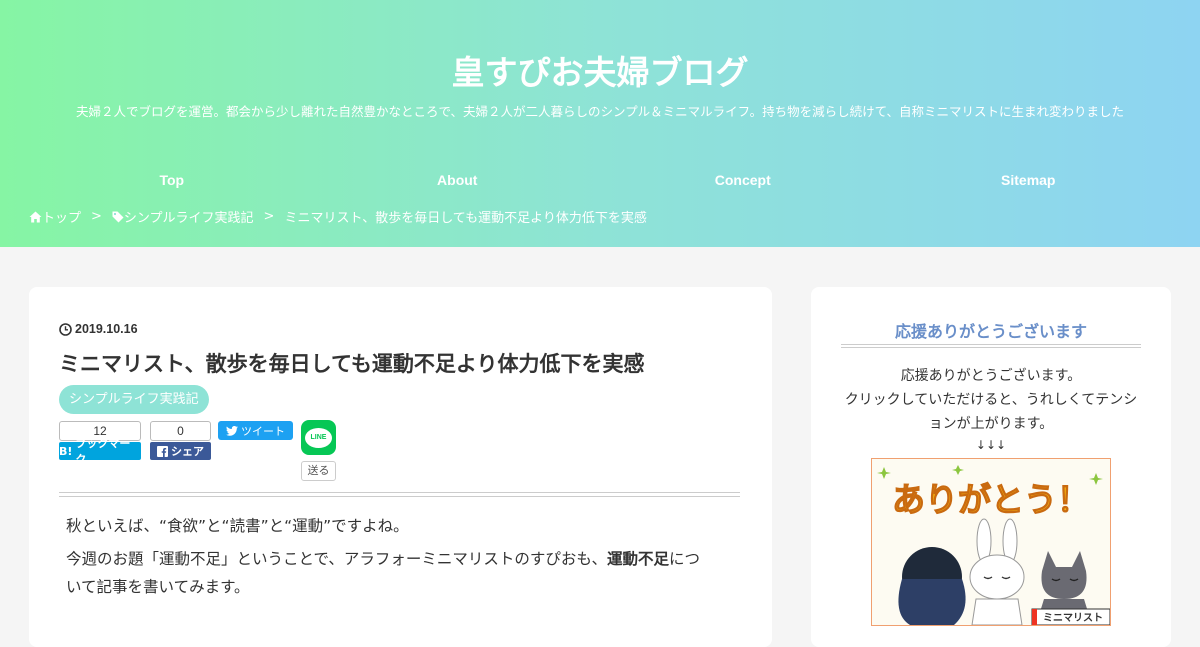 The image size is (1200, 647). I want to click on tag-icon, so click(118, 216).